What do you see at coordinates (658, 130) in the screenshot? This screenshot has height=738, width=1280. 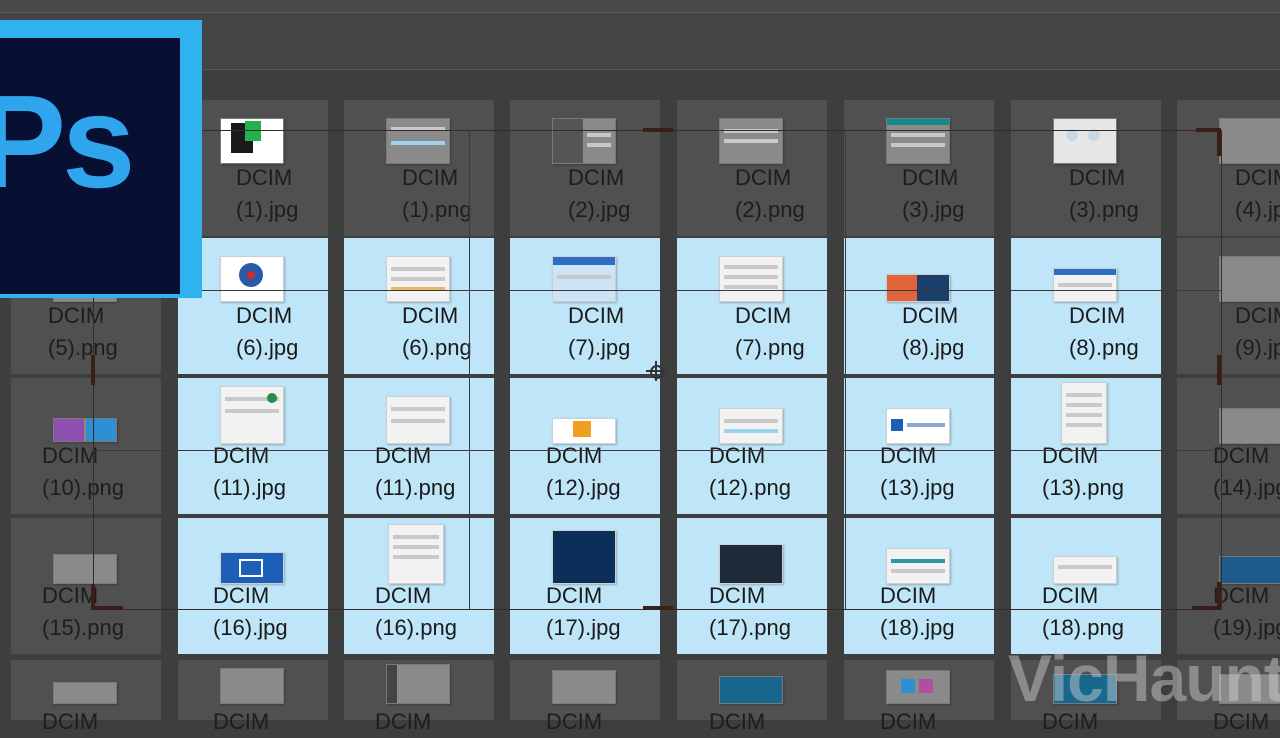 I see `crop-handle-top-center` at bounding box center [658, 130].